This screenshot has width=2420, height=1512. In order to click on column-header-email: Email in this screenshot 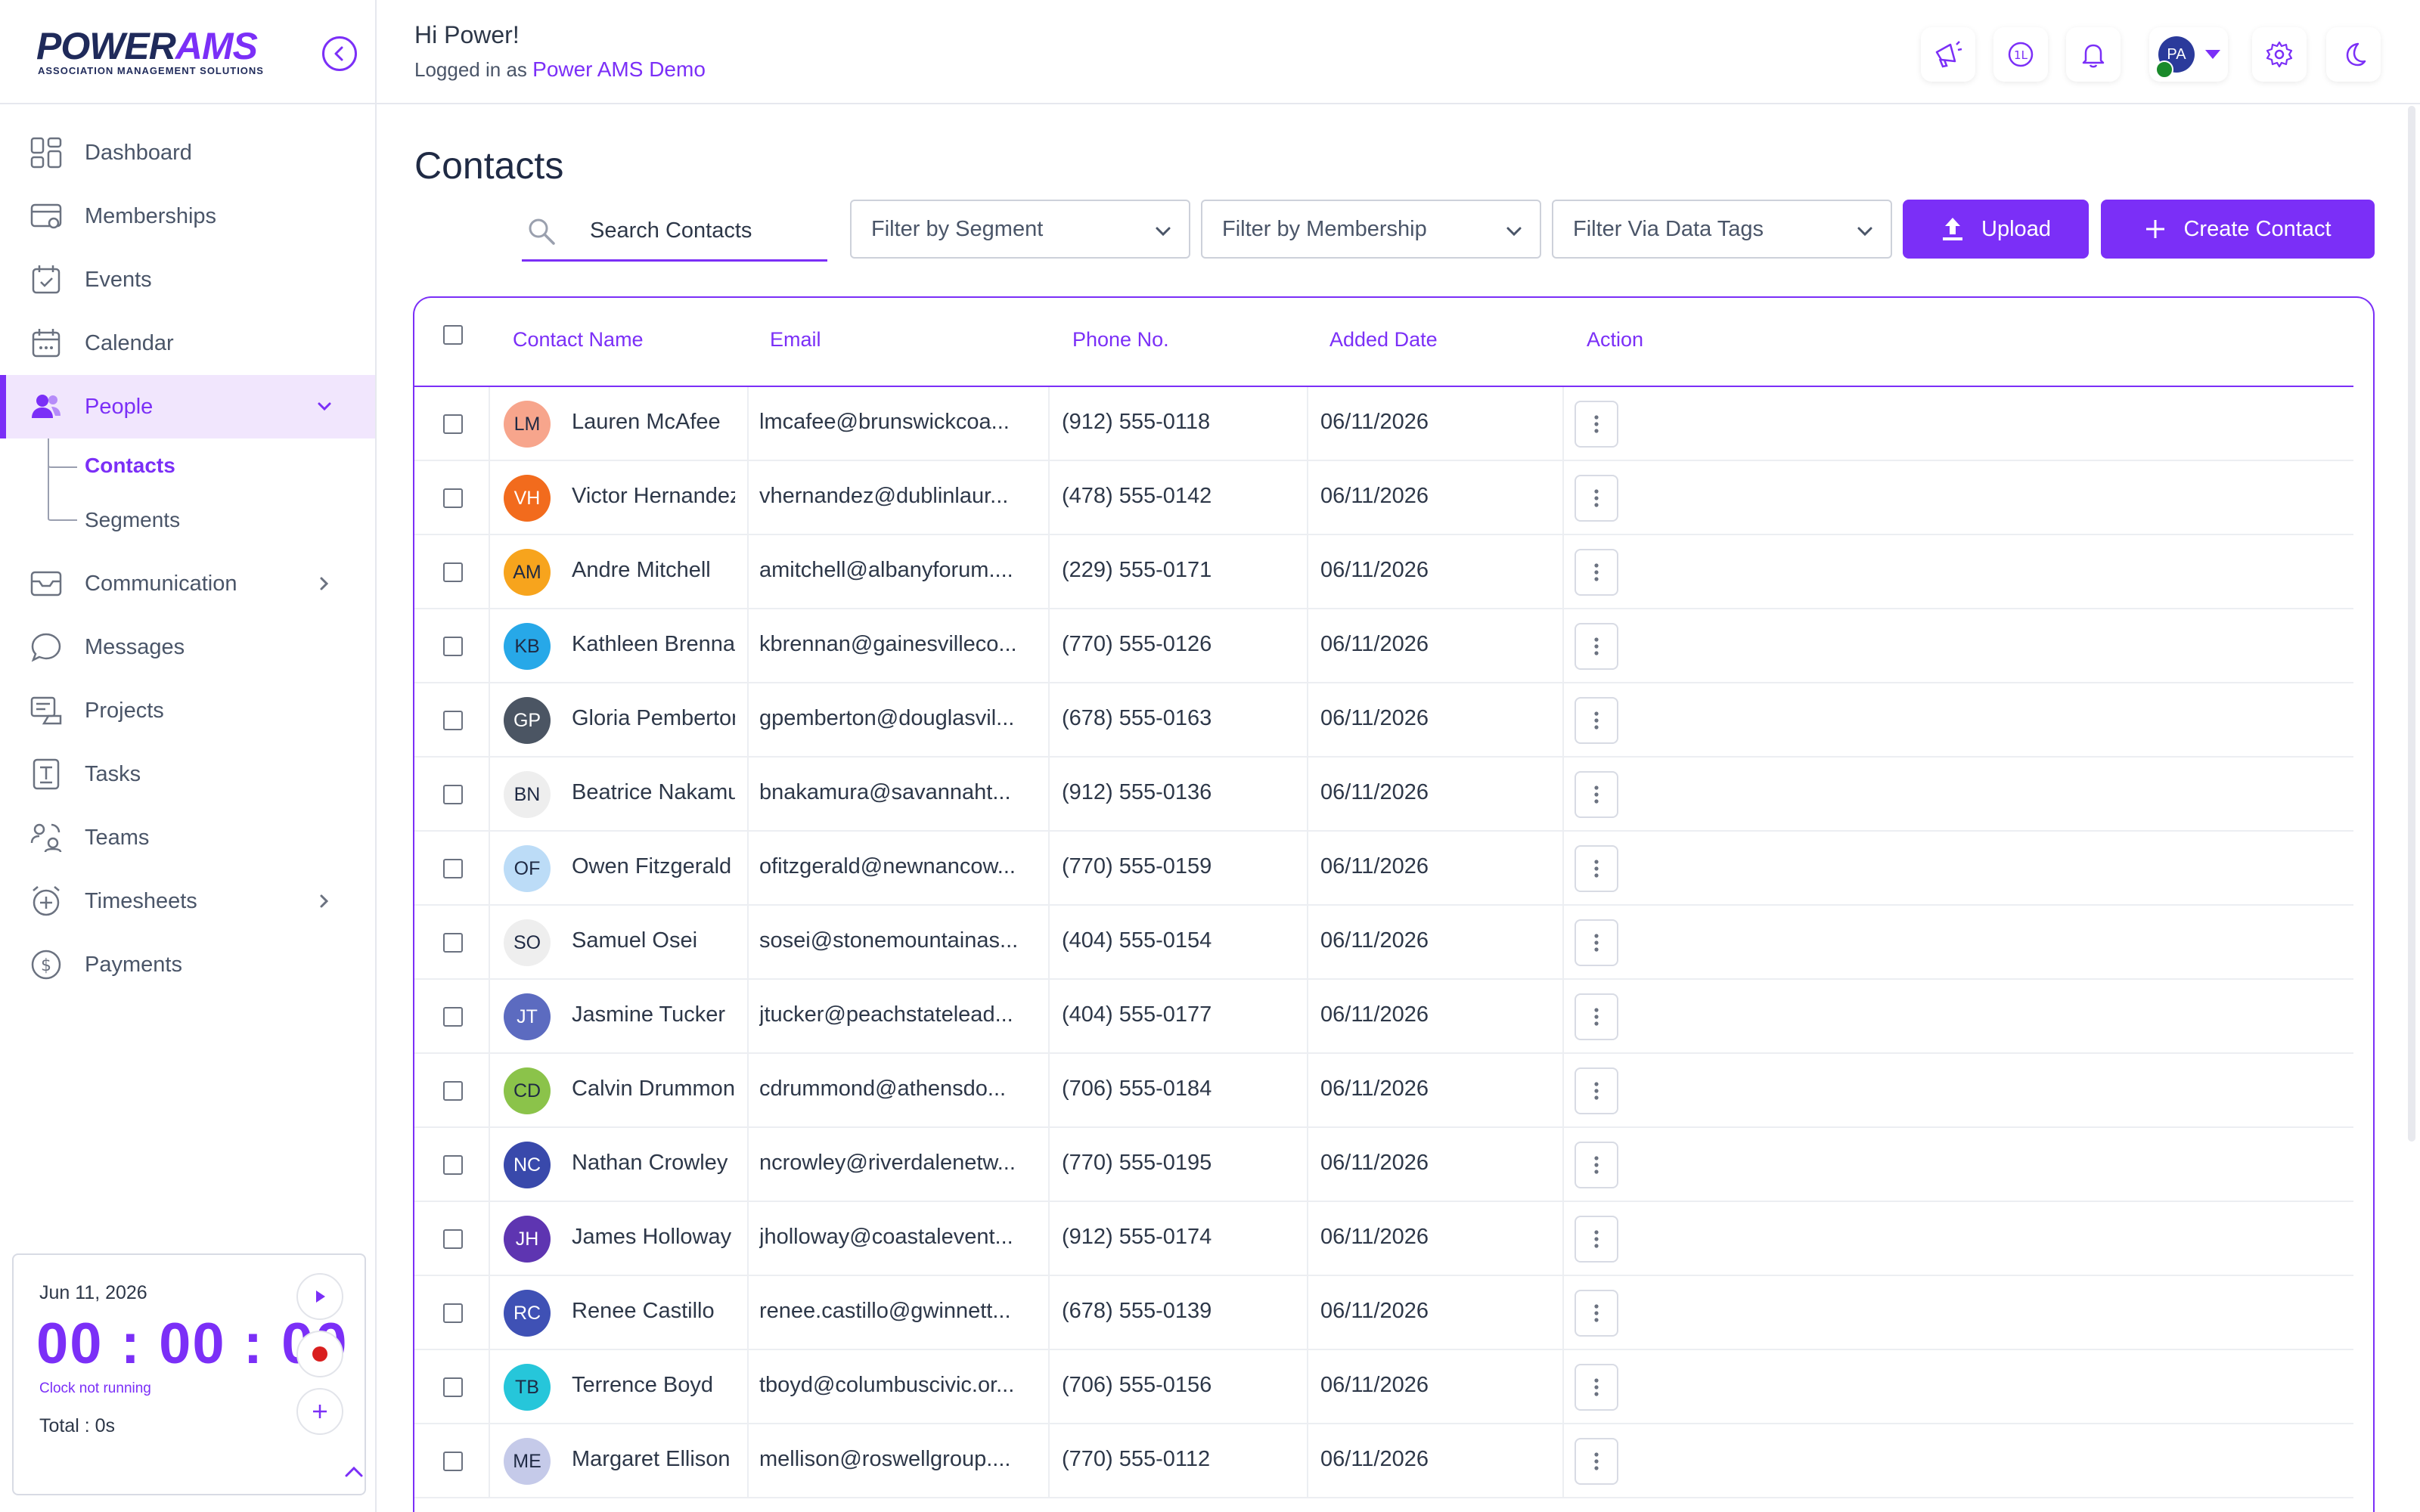, I will do `click(795, 340)`.